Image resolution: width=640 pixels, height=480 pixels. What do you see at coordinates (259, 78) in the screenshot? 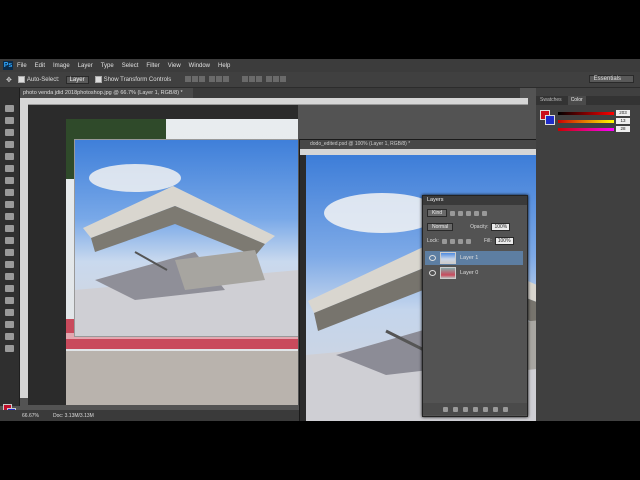
I see `distribute-bottom-icon` at bounding box center [259, 78].